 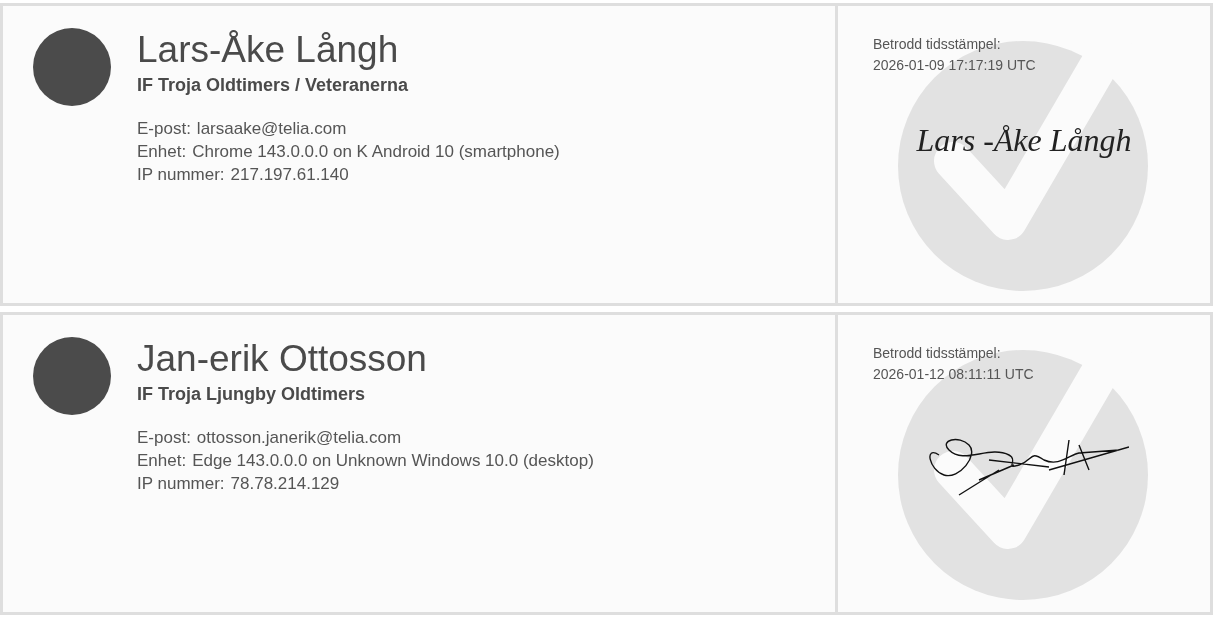 I want to click on timestamp: 2026-01-09 17:17:19 UTC, so click(x=954, y=65).